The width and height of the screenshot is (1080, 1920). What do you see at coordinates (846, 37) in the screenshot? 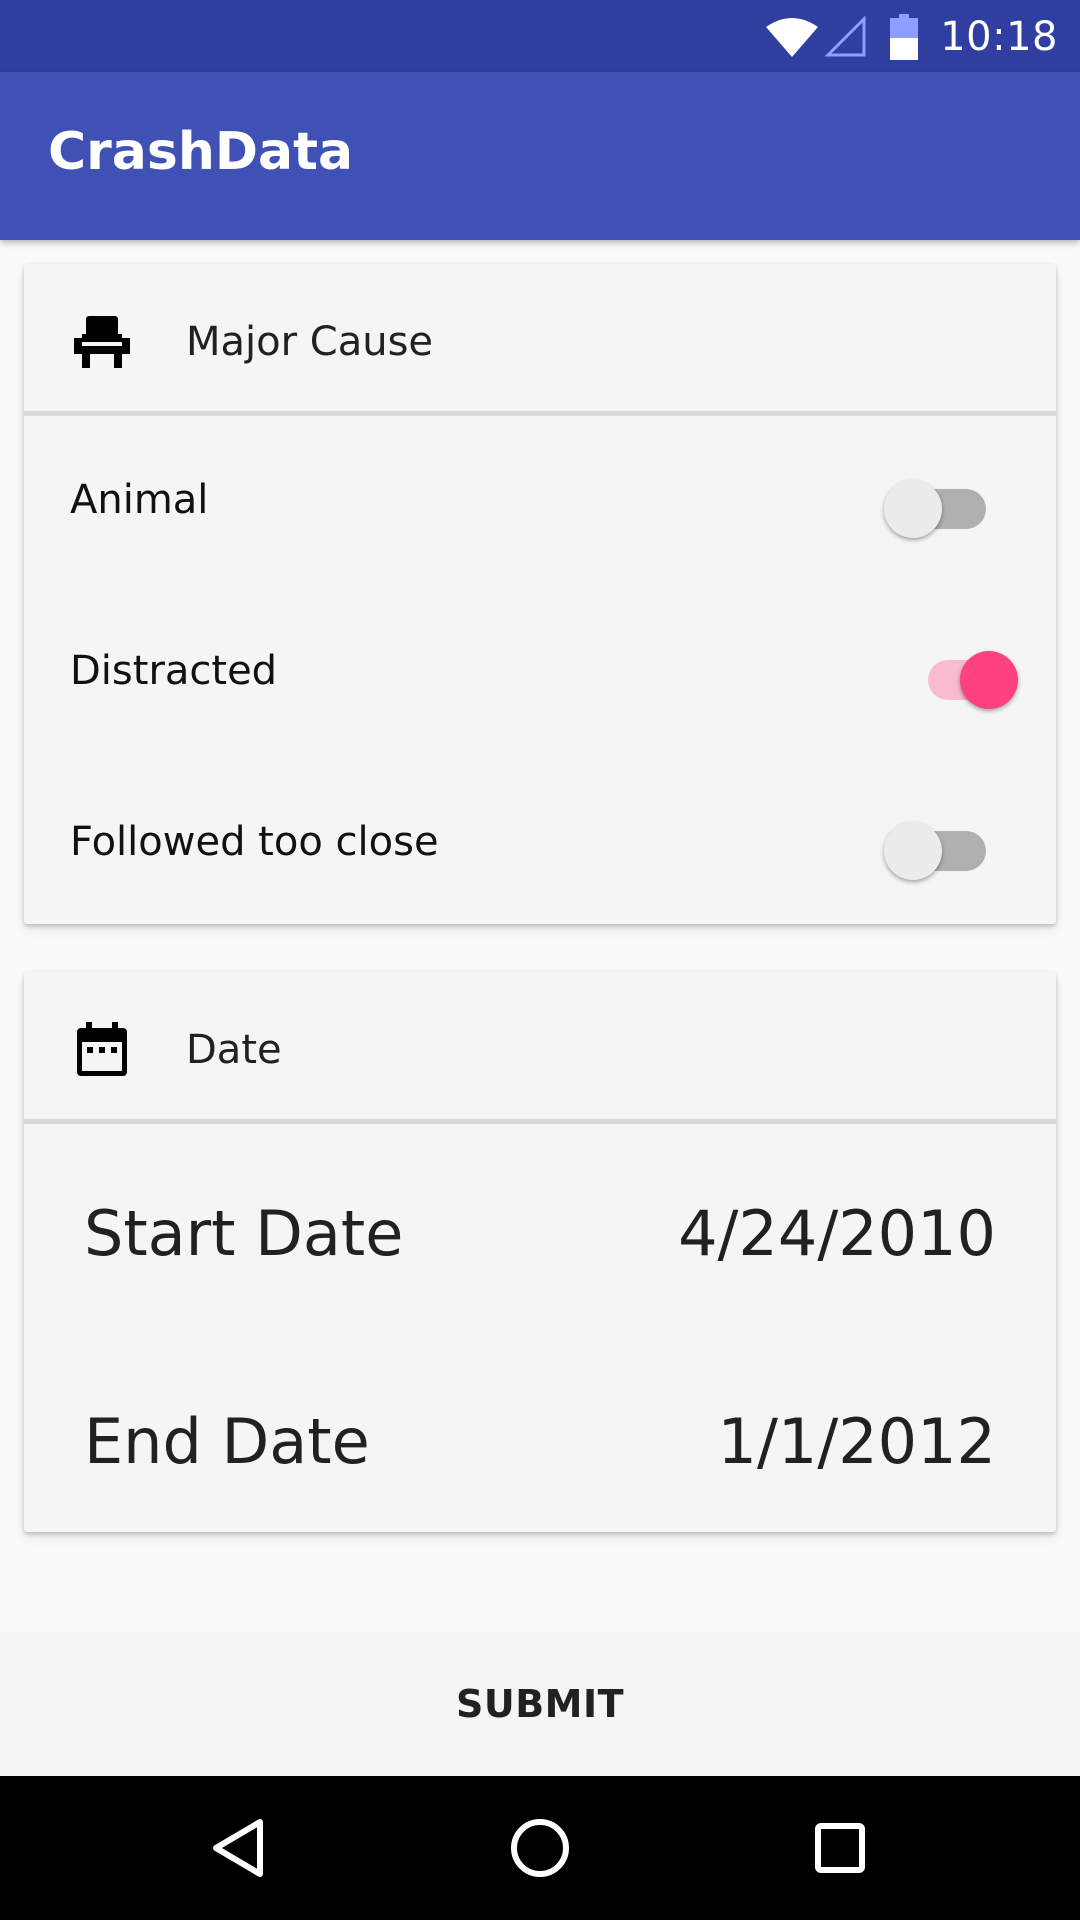
I see `cell-signal-icon` at bounding box center [846, 37].